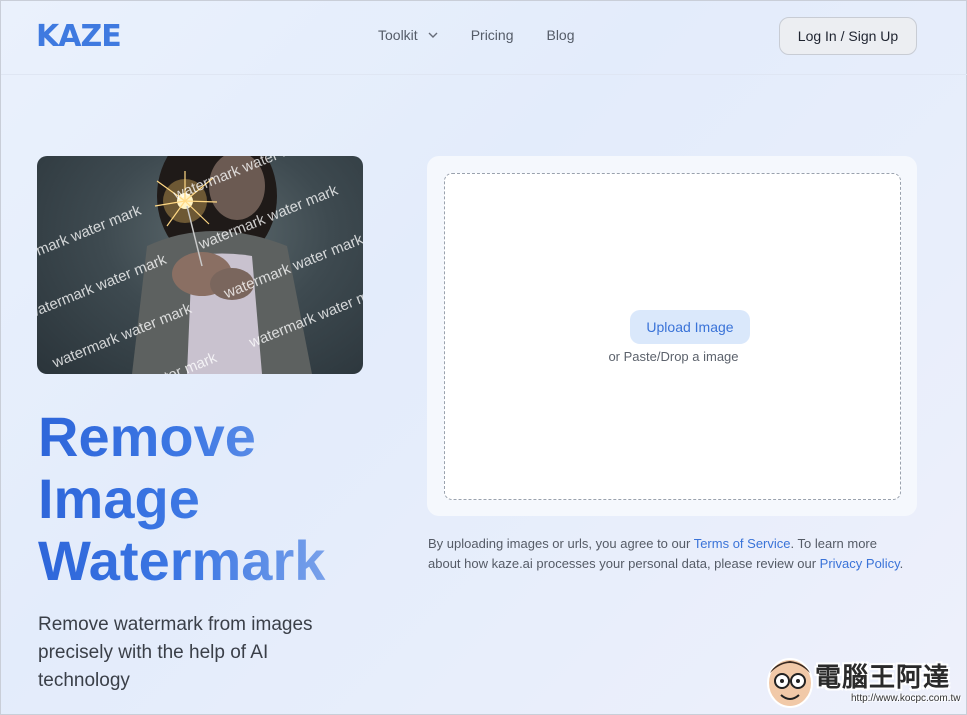 The height and width of the screenshot is (715, 967). I want to click on drop-hint: or Paste/Drop a image, so click(673, 356).